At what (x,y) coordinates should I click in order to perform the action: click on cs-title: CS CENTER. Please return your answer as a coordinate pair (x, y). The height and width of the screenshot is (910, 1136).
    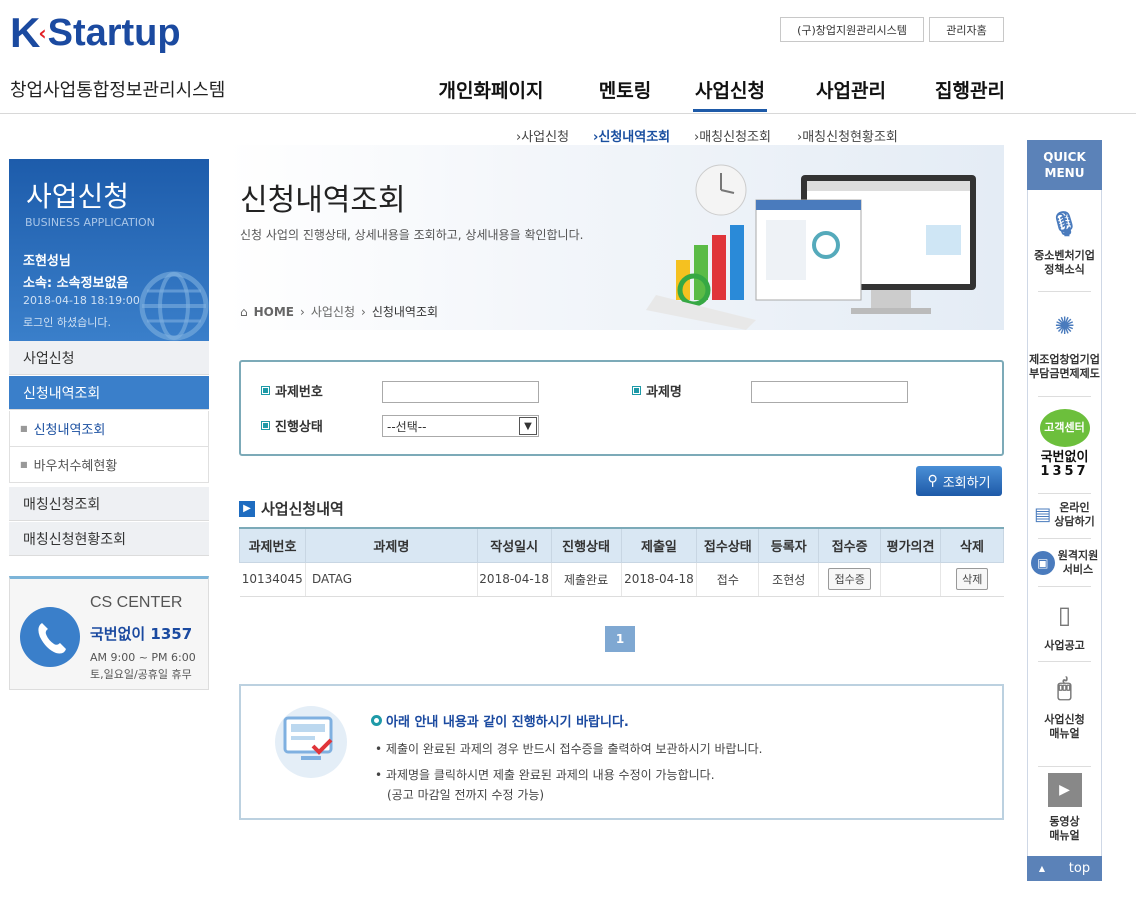
    Looking at the image, I should click on (136, 602).